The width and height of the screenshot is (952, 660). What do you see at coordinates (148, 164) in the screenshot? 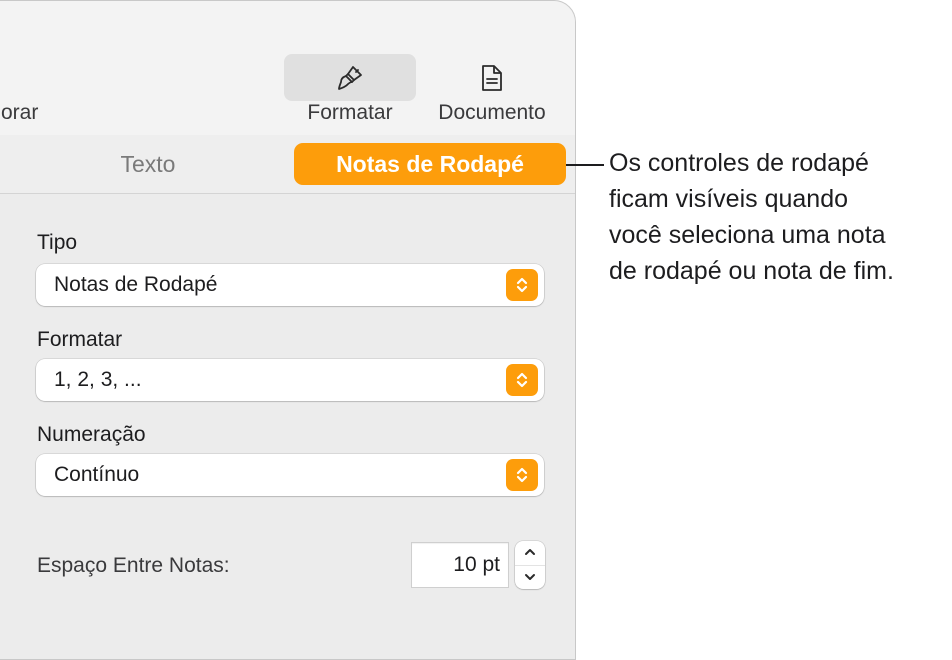
I see `tab-texto: Texto` at bounding box center [148, 164].